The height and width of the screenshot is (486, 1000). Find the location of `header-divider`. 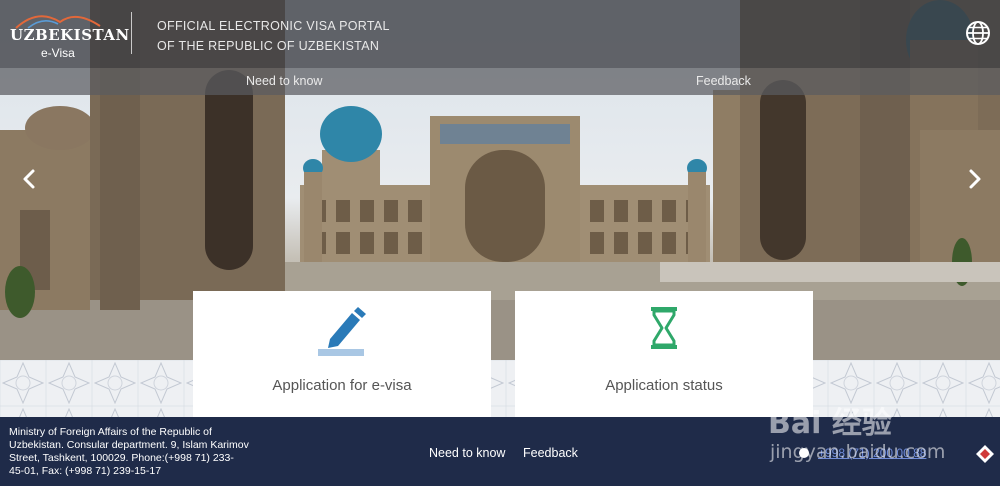

header-divider is located at coordinates (131, 33).